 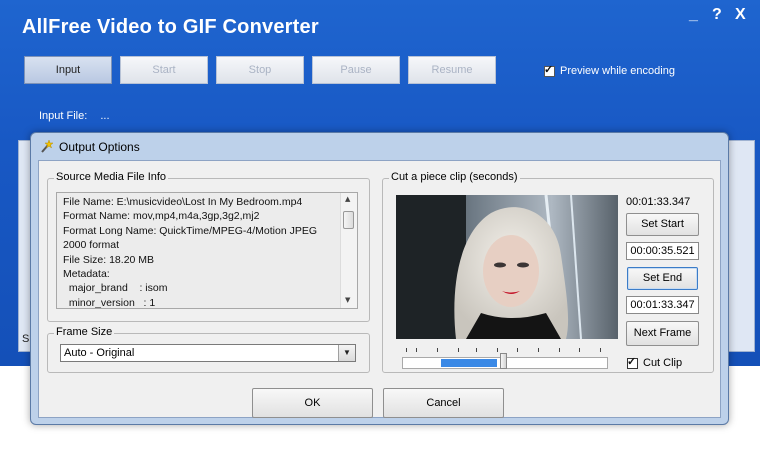 I want to click on close-button: X, so click(x=740, y=15).